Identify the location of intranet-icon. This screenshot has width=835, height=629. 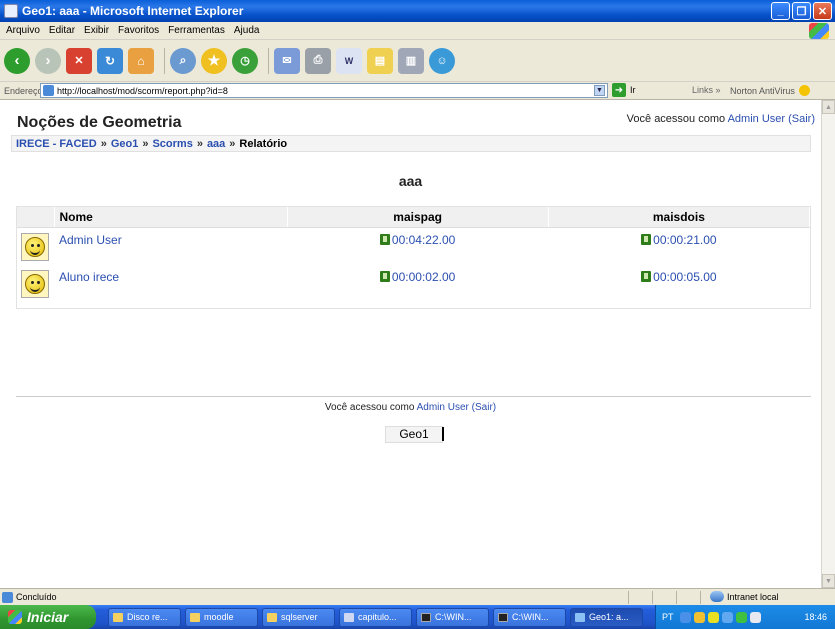
(717, 596).